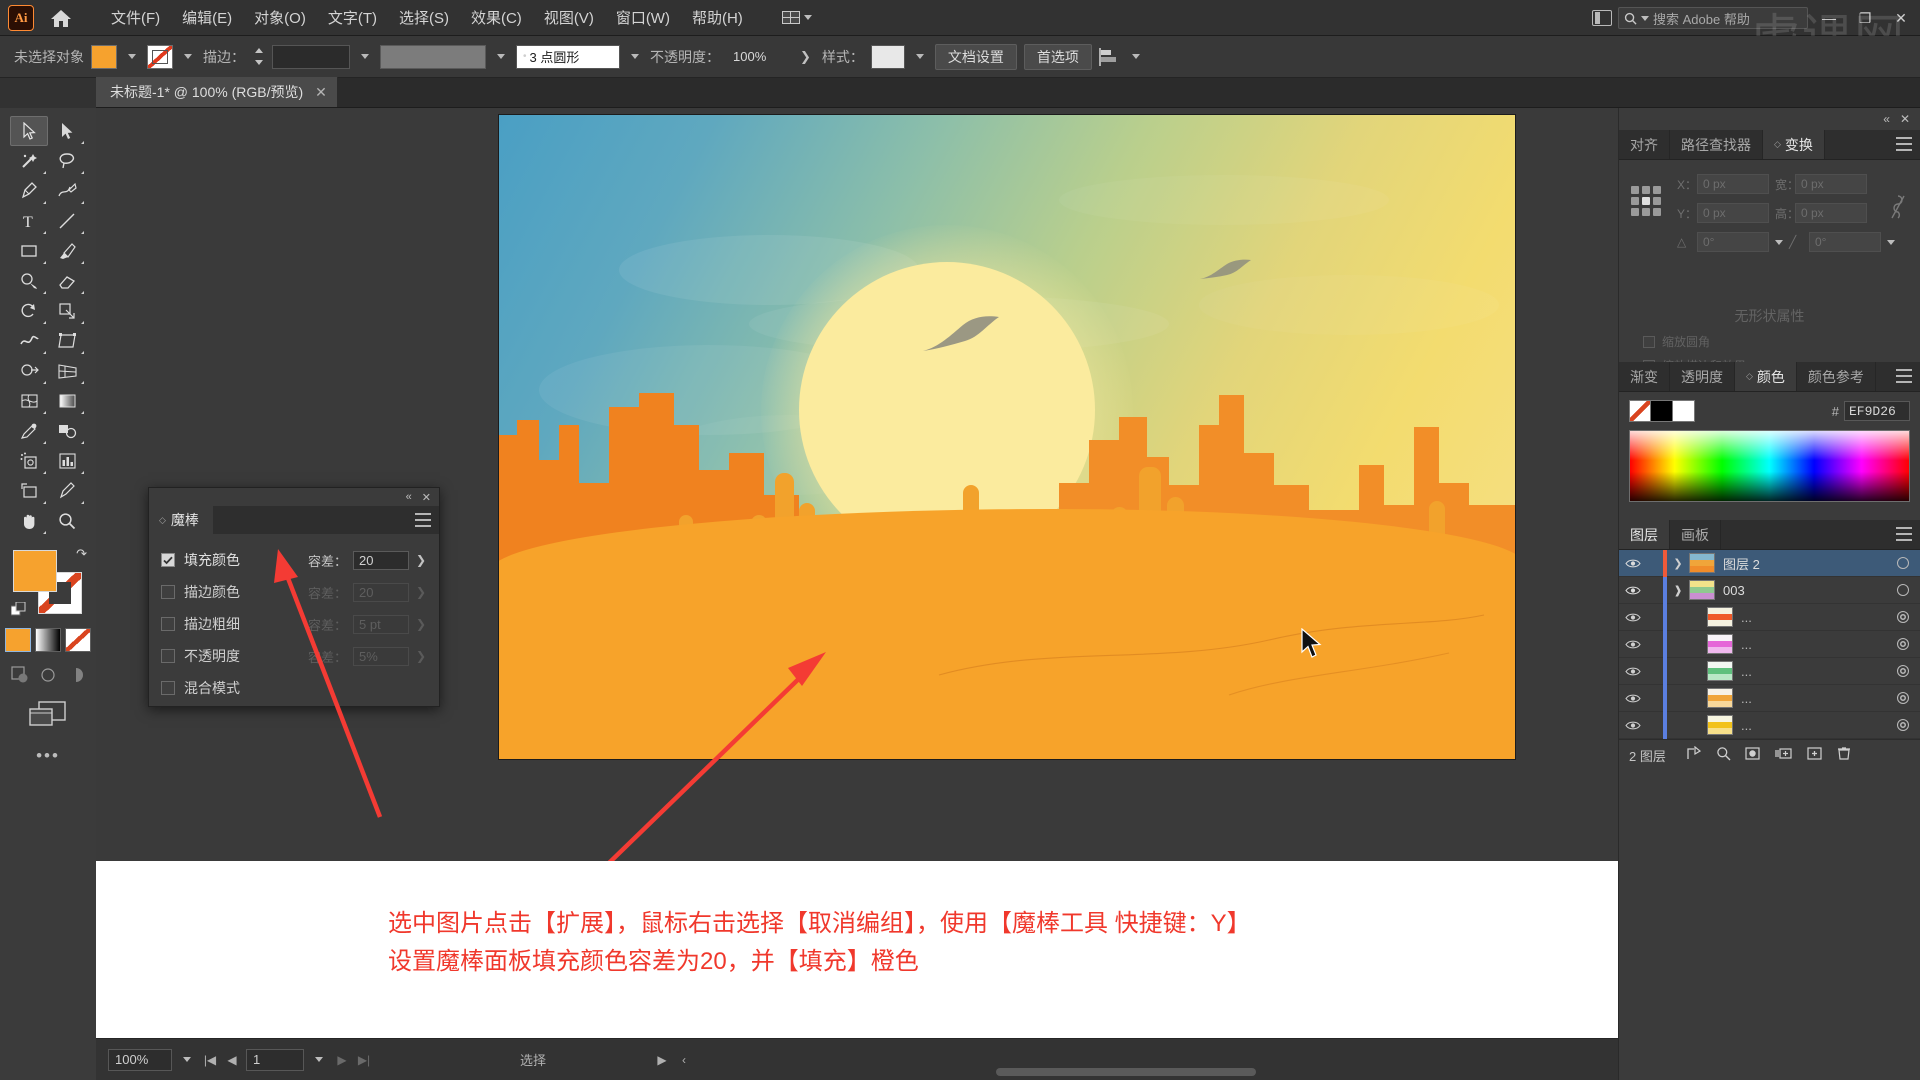 The height and width of the screenshot is (1080, 1920). What do you see at coordinates (1769, 563) in the screenshot?
I see `table-row: ❯ 图层 2` at bounding box center [1769, 563].